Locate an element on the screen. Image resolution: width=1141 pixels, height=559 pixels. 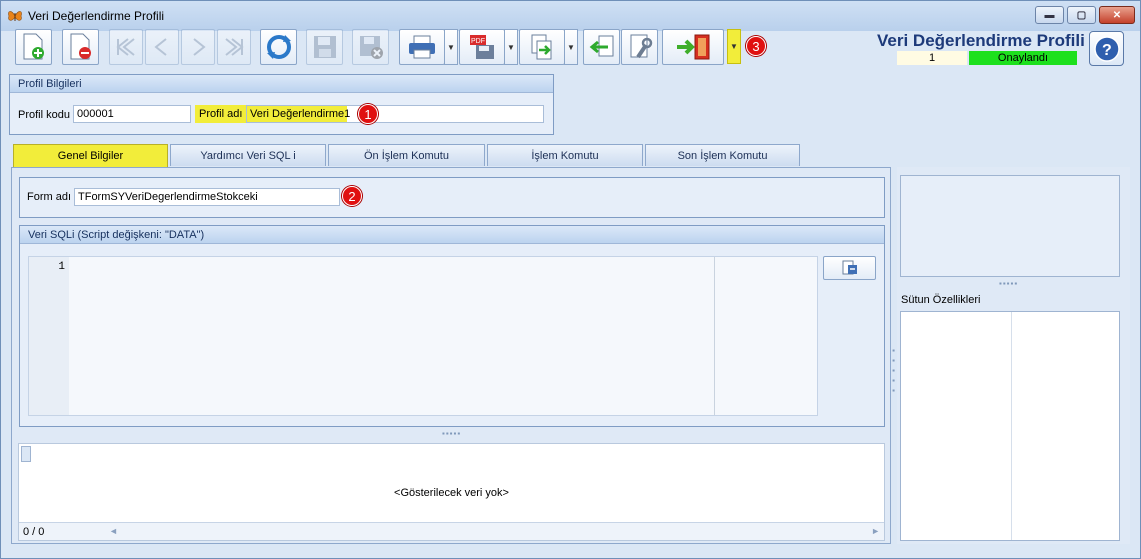
save-cancel-icon is located at coordinates (371, 47).